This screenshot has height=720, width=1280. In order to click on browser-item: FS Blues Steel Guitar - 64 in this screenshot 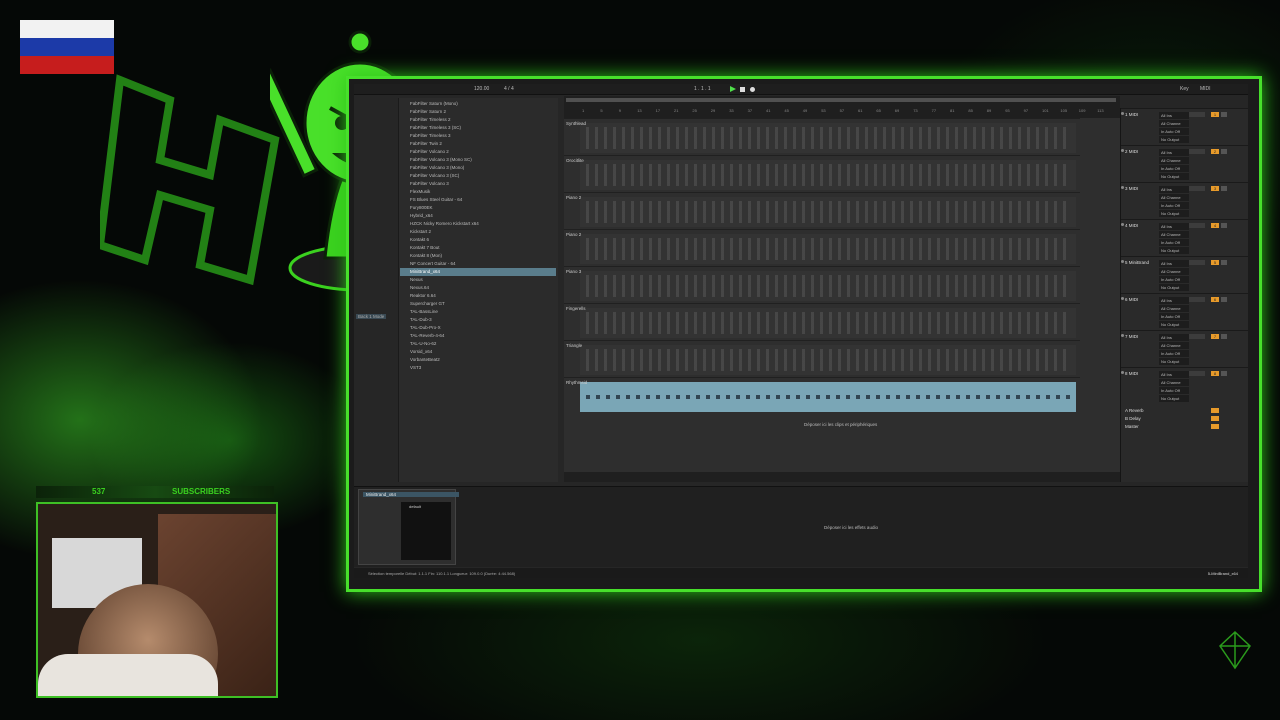, I will do `click(478, 200)`.